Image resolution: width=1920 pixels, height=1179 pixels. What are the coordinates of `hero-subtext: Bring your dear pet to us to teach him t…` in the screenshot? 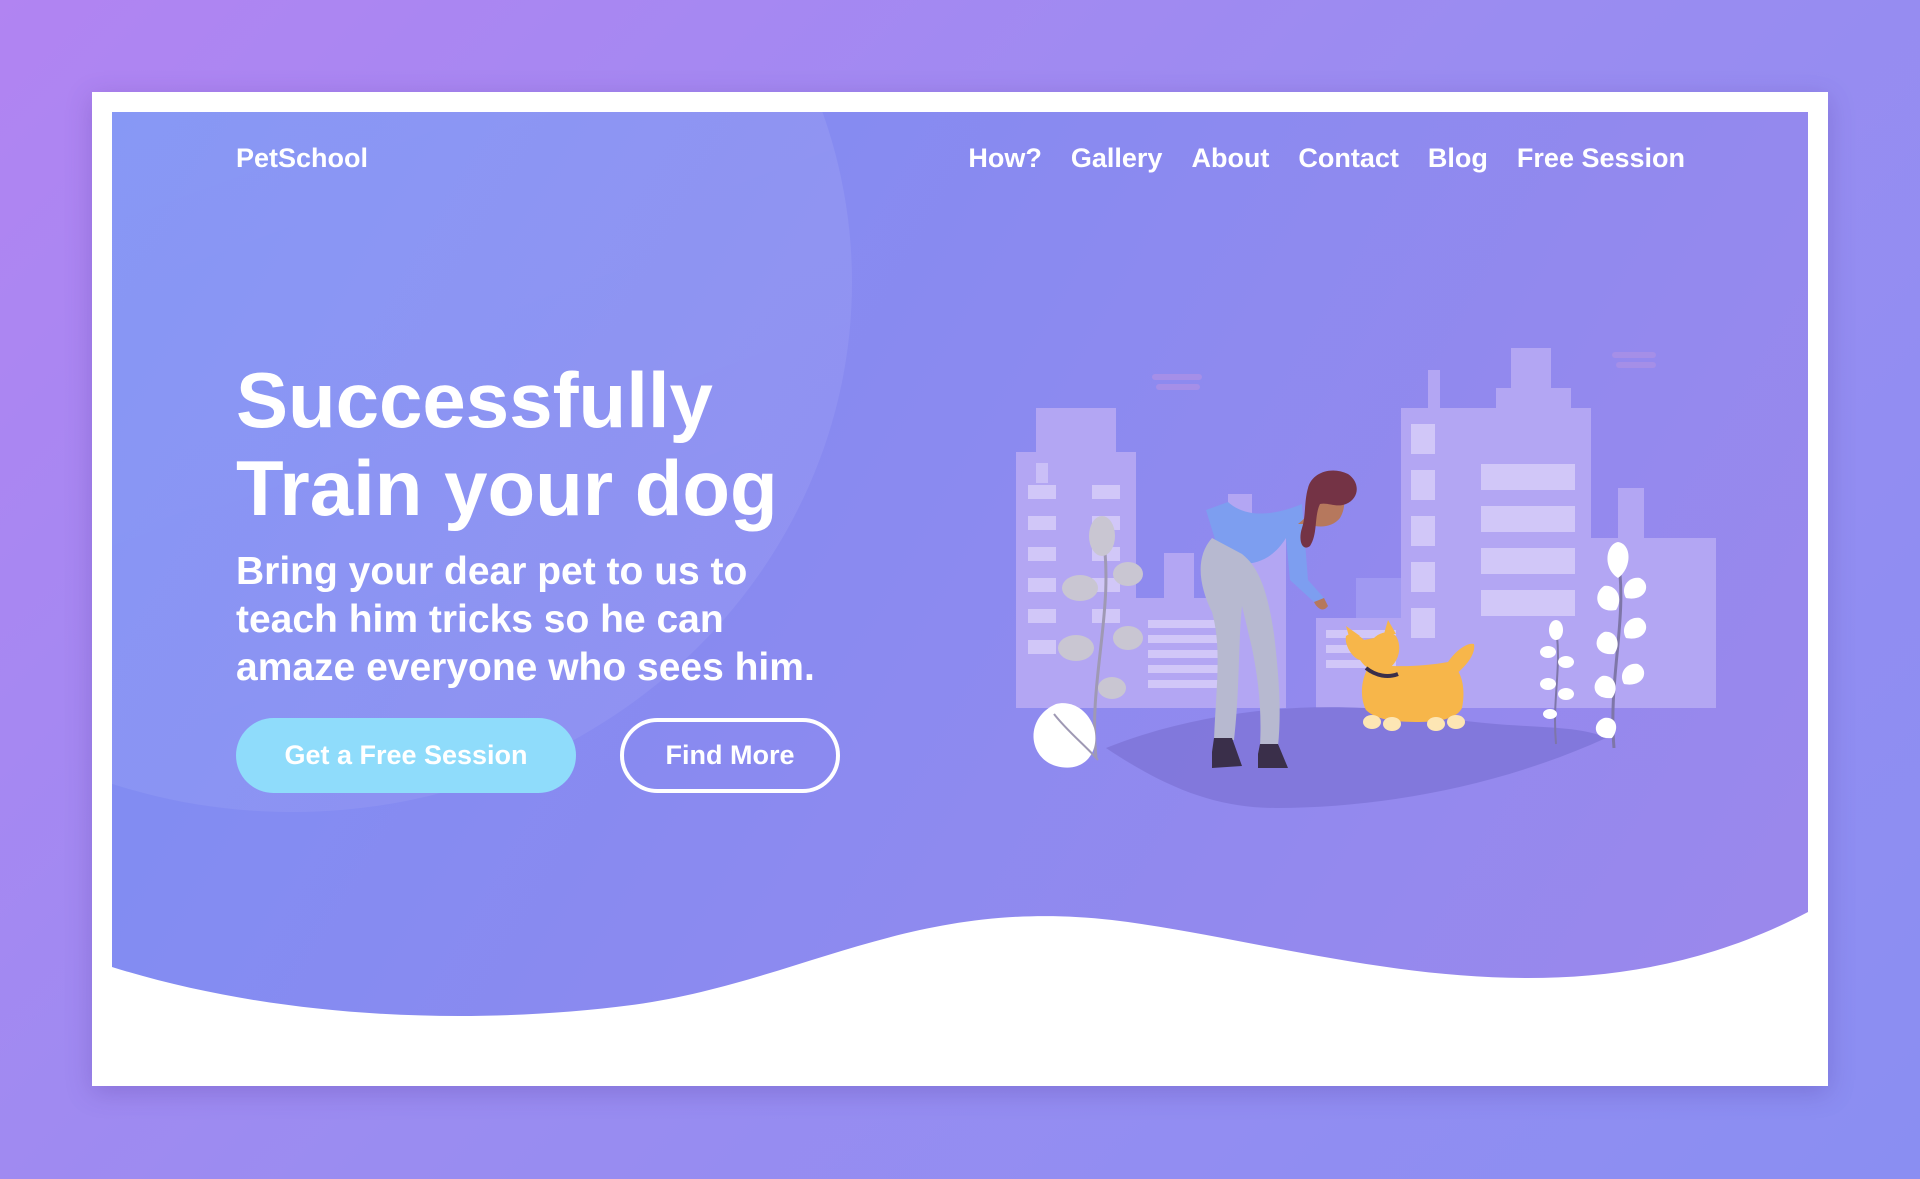 It's located at (586, 620).